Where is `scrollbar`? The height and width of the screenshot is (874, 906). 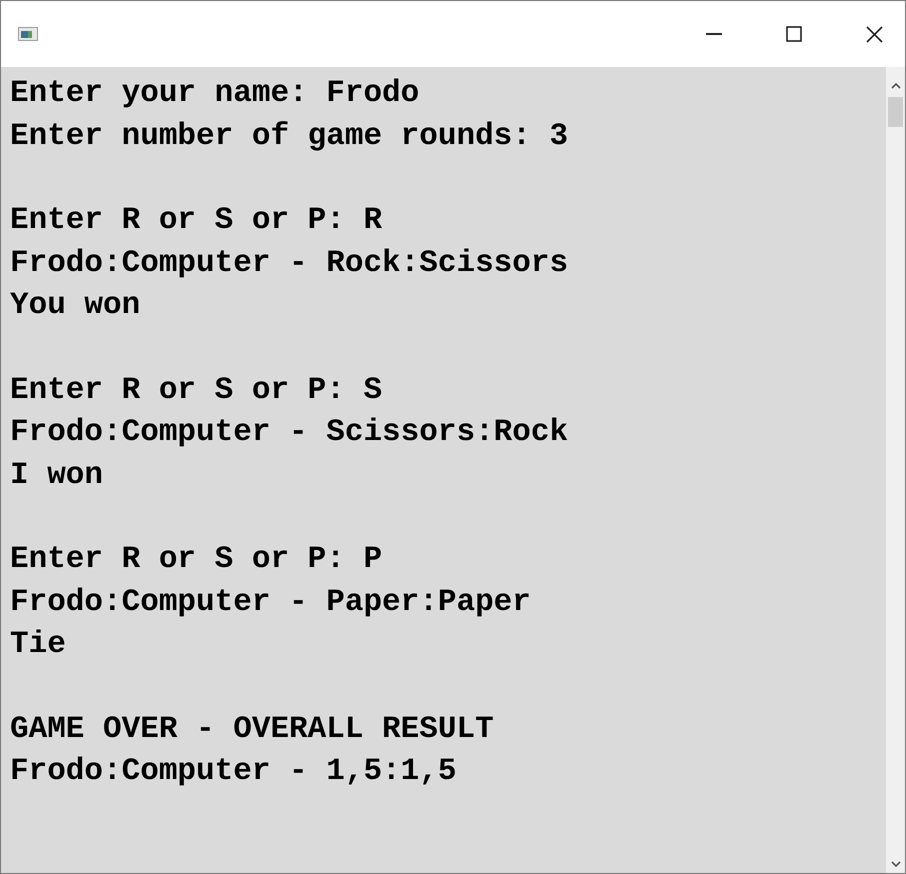 scrollbar is located at coordinates (895, 470).